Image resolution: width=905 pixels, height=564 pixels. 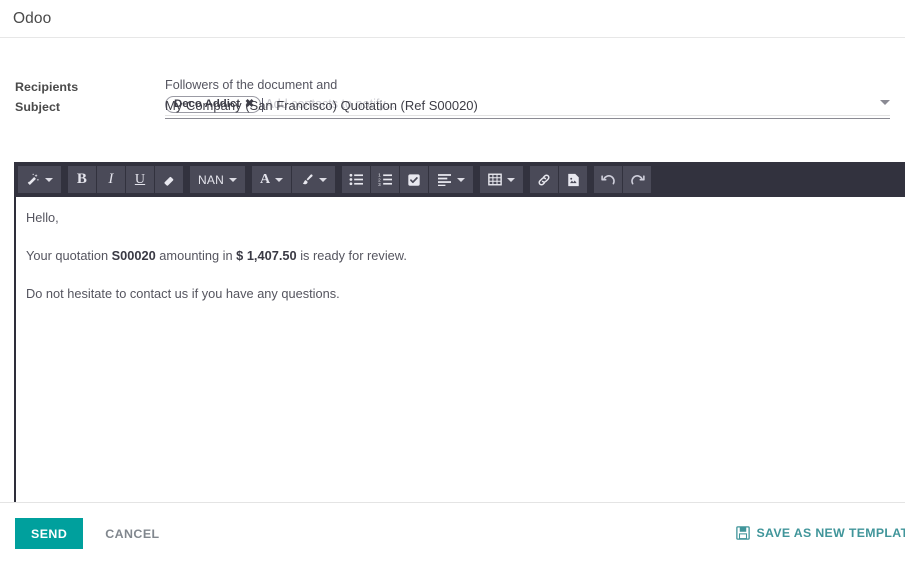 I want to click on toolbar-group-table, so click(x=502, y=179).